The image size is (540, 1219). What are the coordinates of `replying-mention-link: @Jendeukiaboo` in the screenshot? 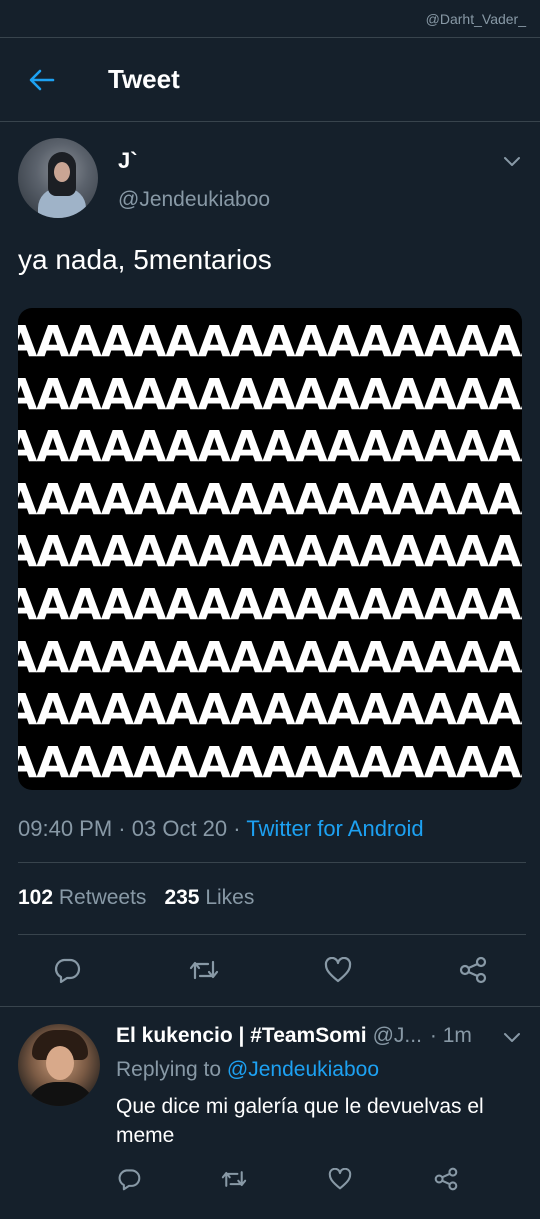 It's located at (303, 1069).